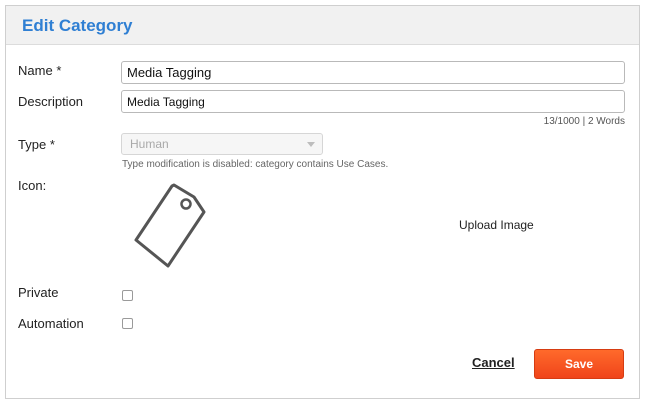 This screenshot has width=645, height=406. What do you see at coordinates (127, 295) in the screenshot?
I see `private-checkbox` at bounding box center [127, 295].